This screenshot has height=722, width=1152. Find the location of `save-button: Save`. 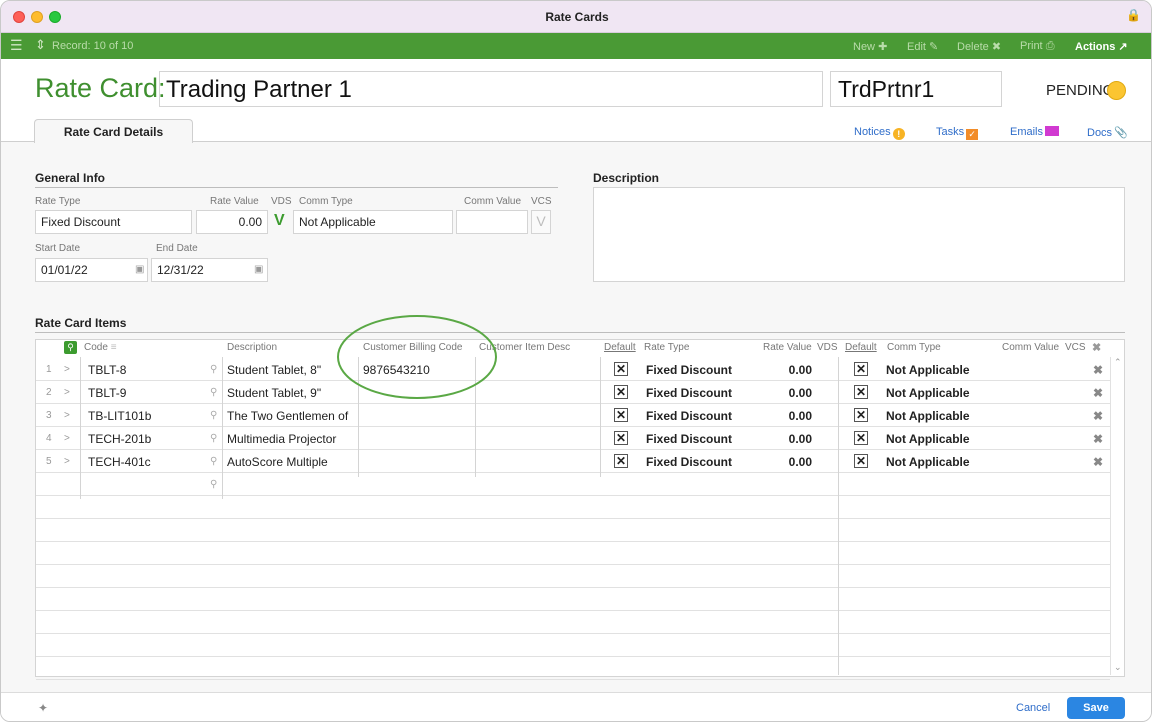

save-button: Save is located at coordinates (1096, 708).